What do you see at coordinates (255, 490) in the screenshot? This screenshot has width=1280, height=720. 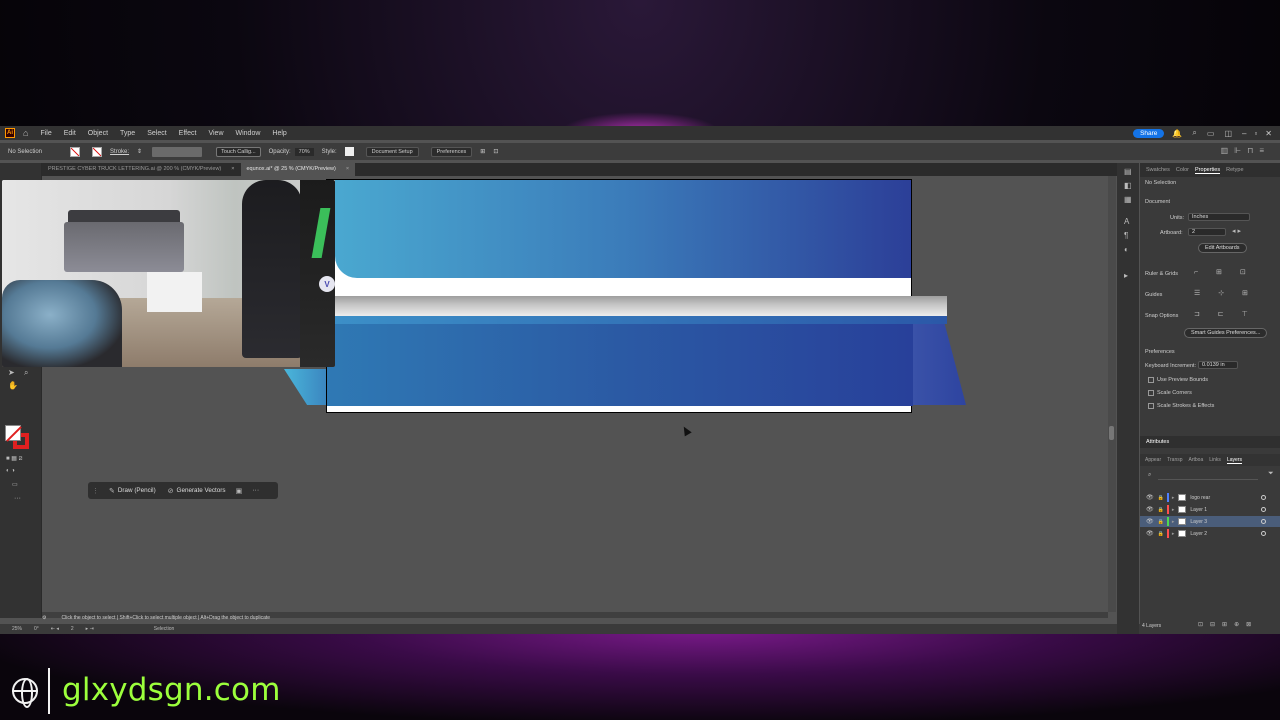 I see `more-options-icon: ···` at bounding box center [255, 490].